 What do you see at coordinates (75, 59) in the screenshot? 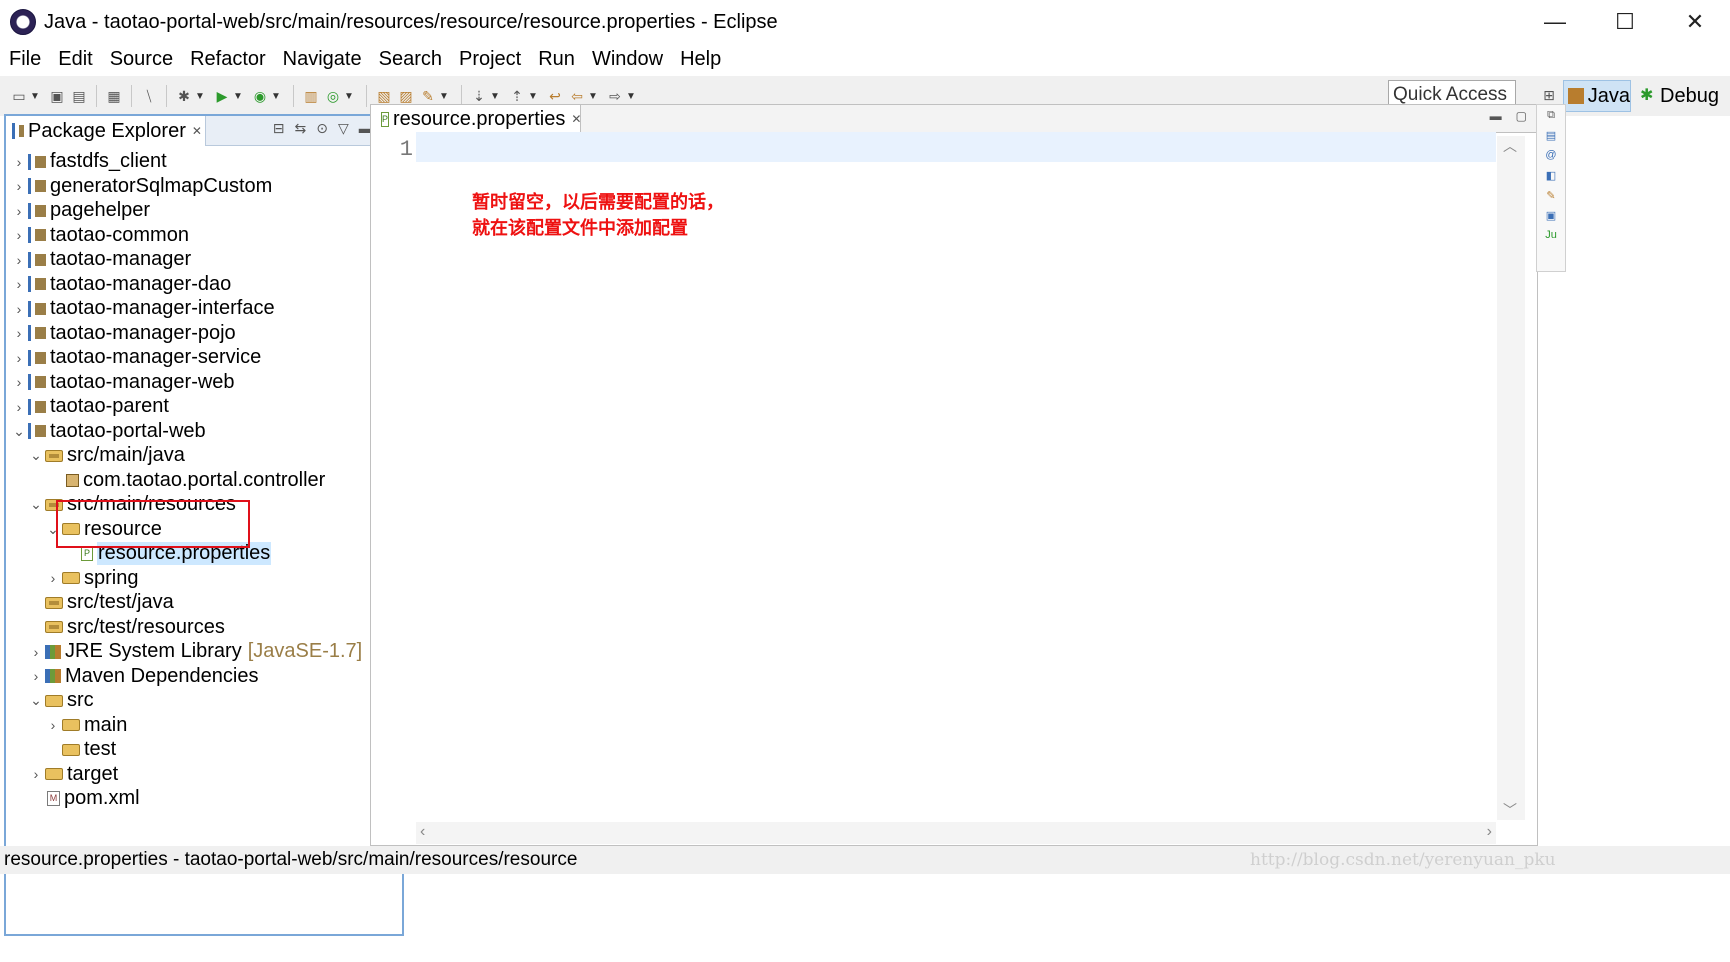
I see `menu-edit: Edit` at bounding box center [75, 59].